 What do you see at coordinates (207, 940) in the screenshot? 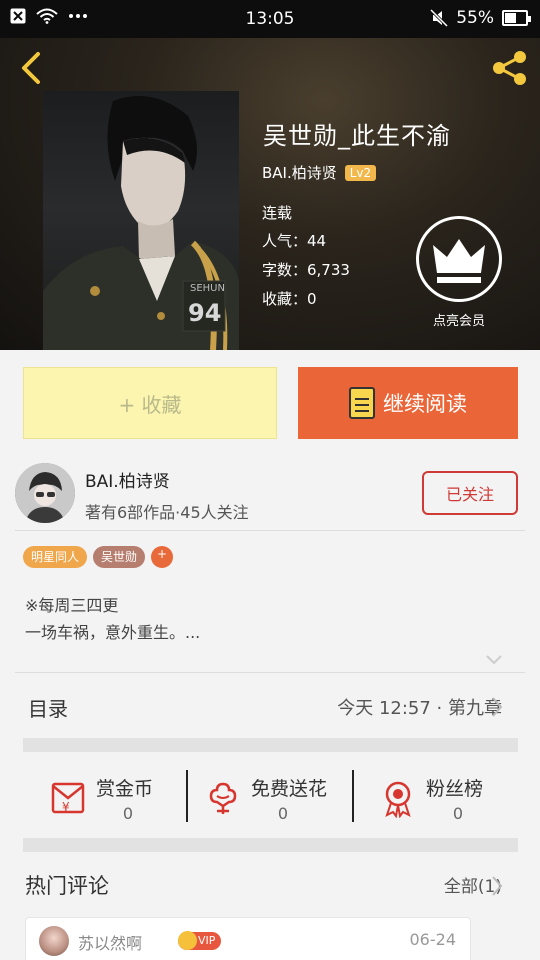
I see `vip-badge-text: VIP` at bounding box center [207, 940].